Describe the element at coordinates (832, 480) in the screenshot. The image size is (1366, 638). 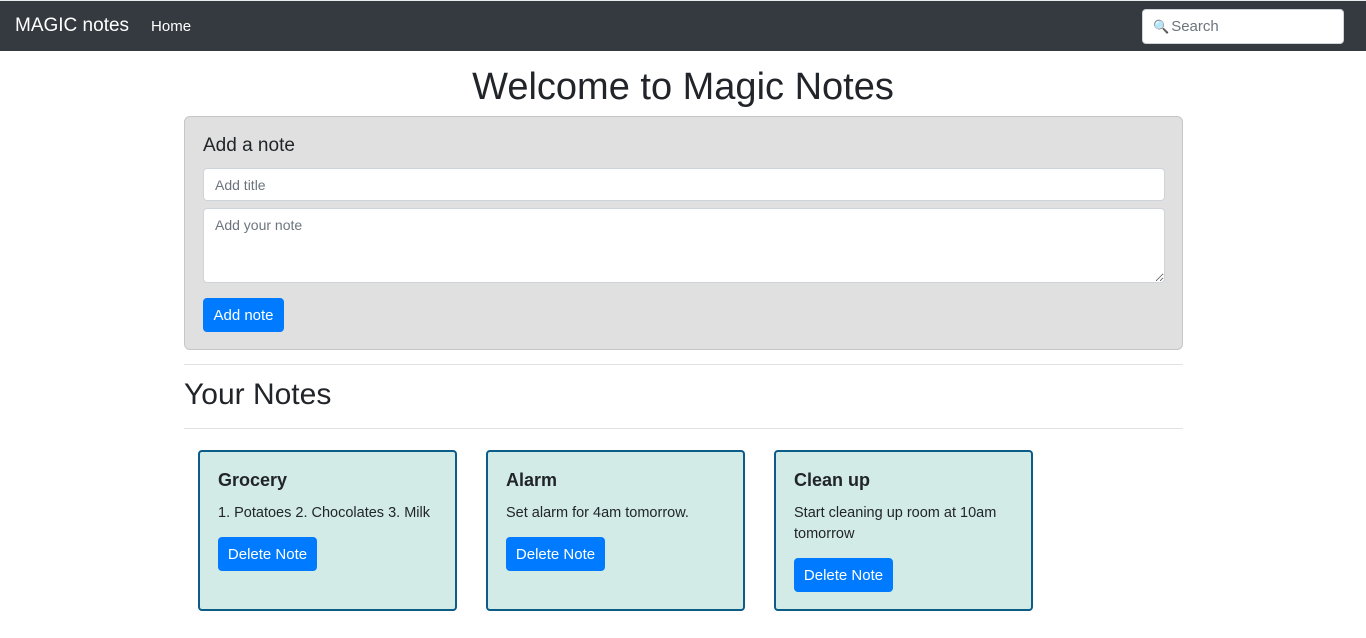
I see `note-title: Clean up` at that location.